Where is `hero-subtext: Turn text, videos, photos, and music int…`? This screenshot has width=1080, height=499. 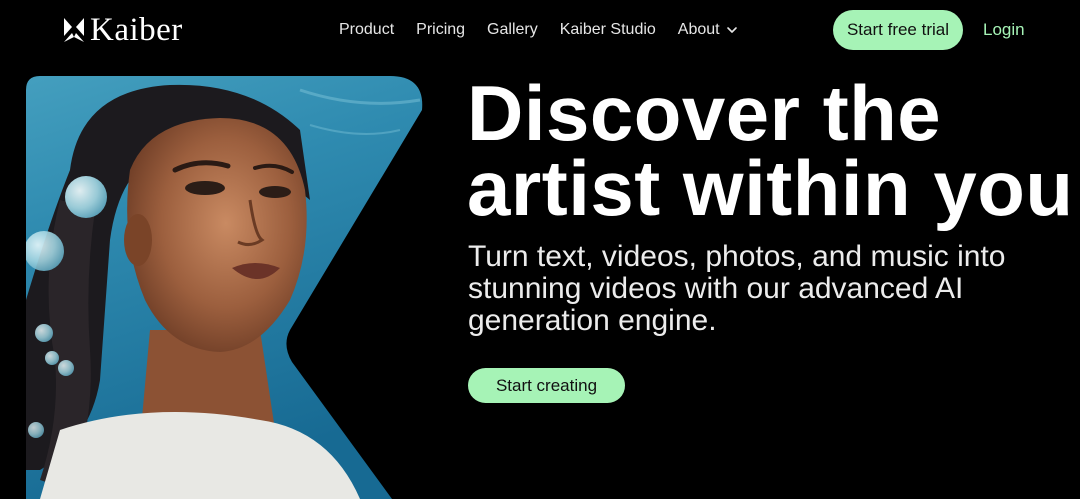
hero-subtext: Turn text, videos, photos, and music int… is located at coordinates (737, 288).